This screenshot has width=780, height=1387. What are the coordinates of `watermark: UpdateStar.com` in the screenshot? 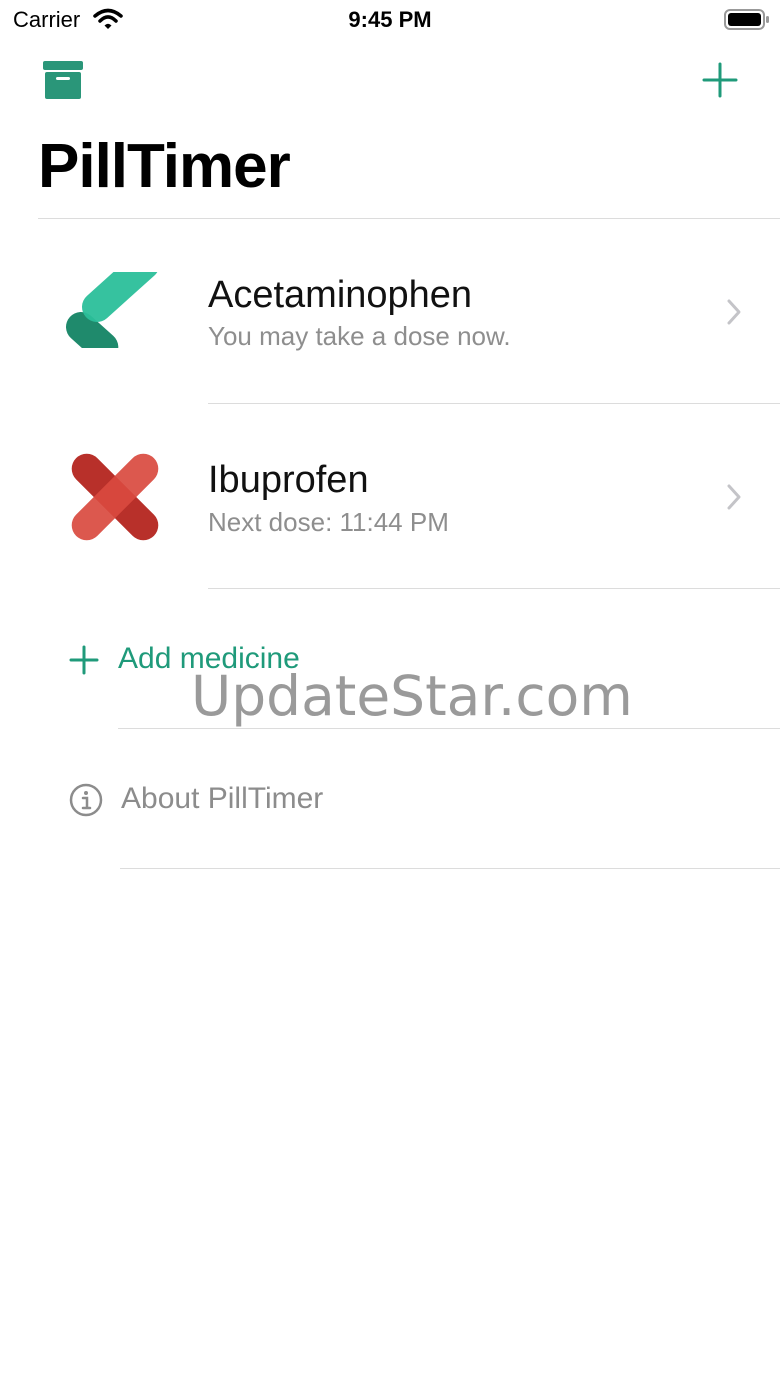 It's located at (412, 696).